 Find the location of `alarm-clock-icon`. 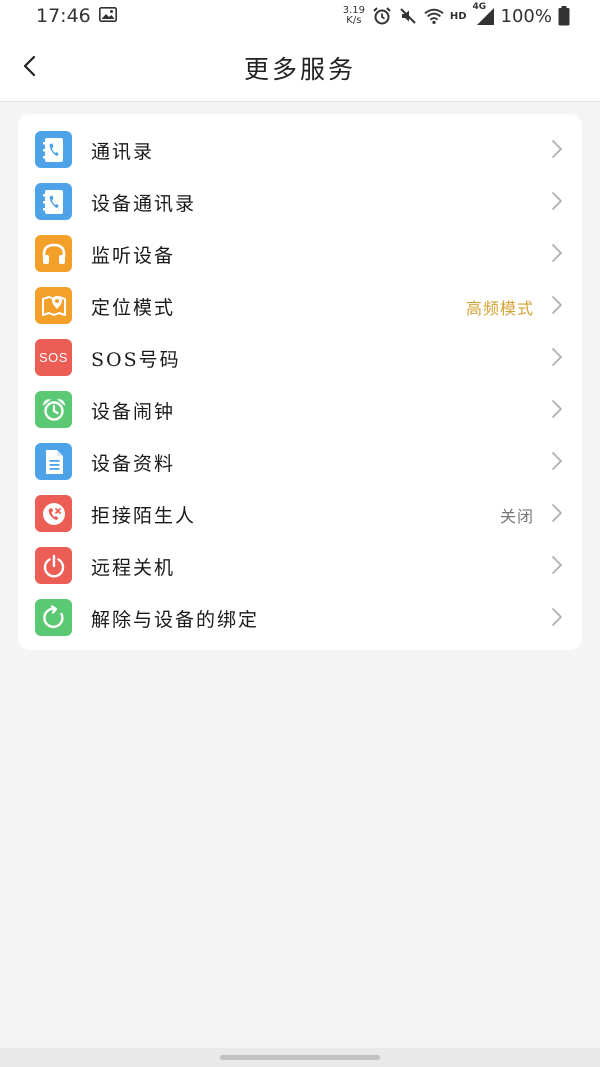

alarm-clock-icon is located at coordinates (53, 409).